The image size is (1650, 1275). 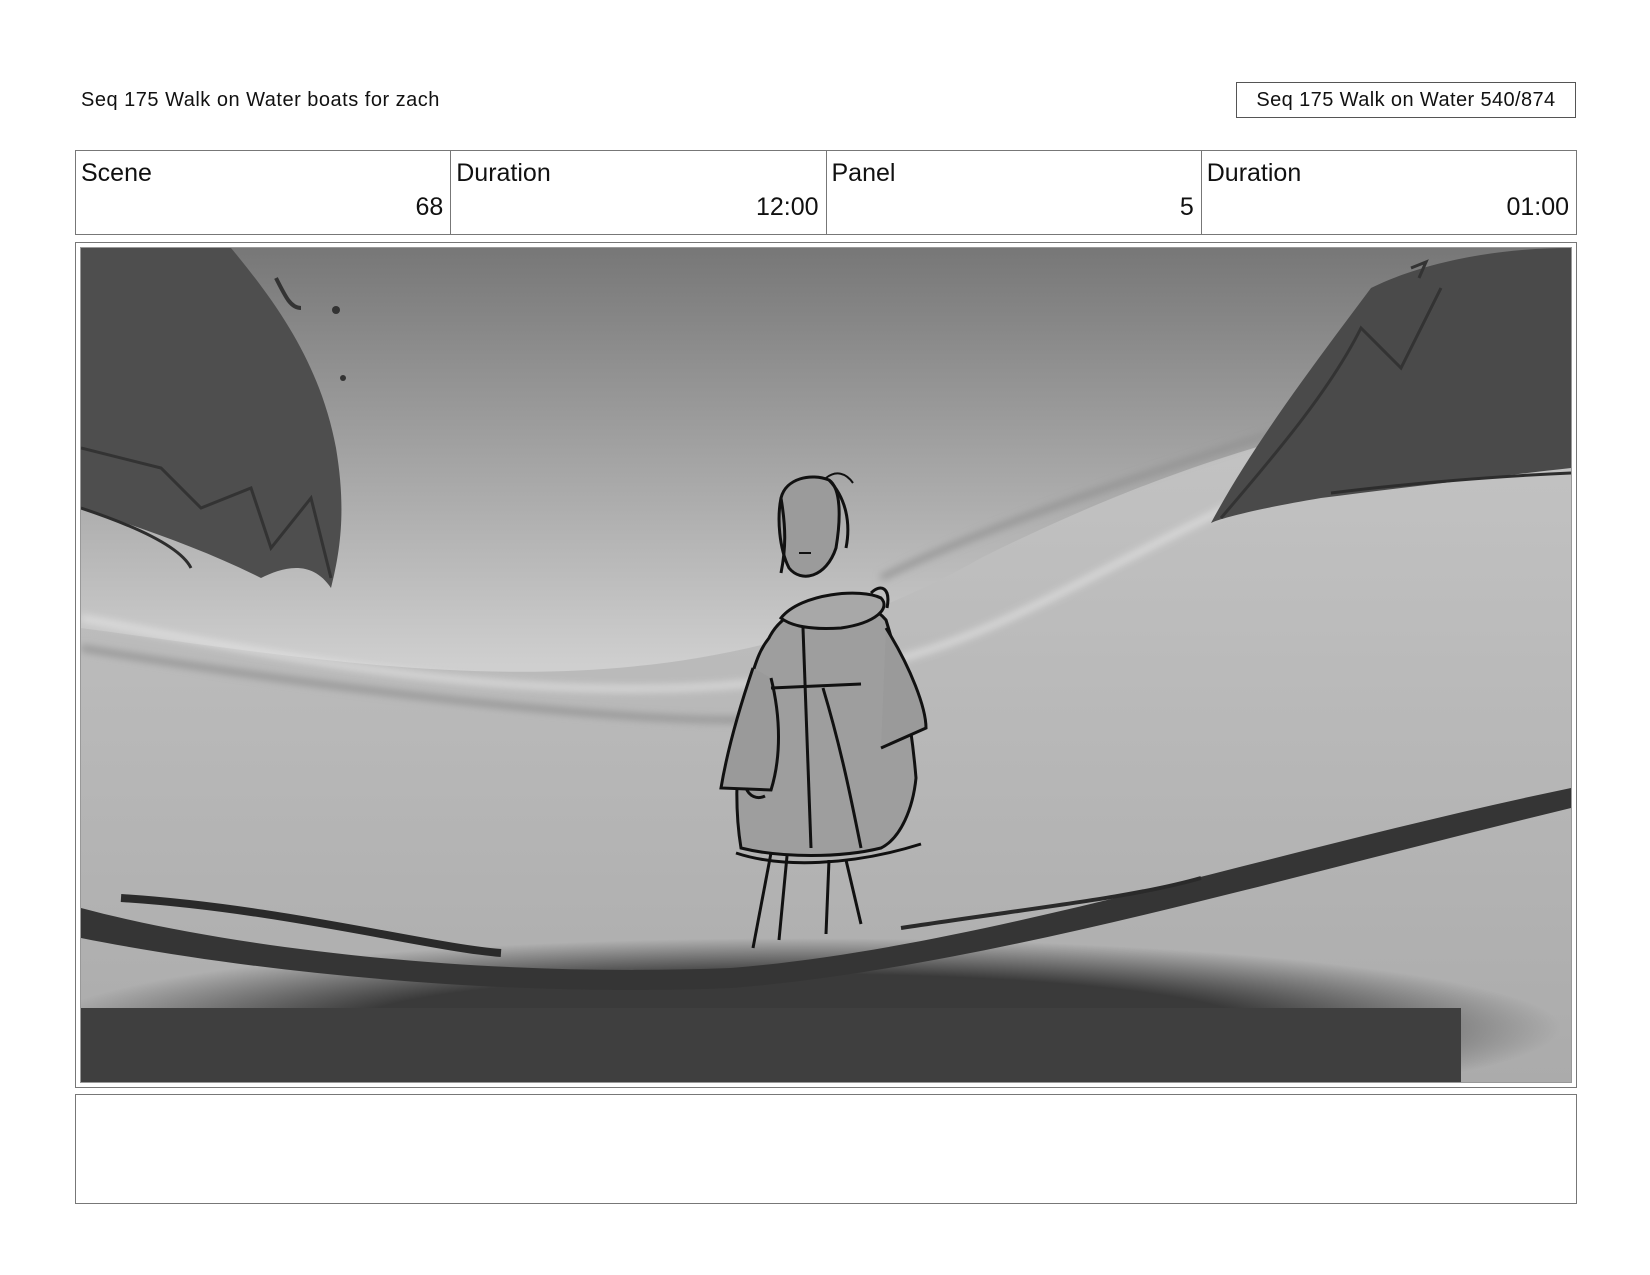 What do you see at coordinates (503, 173) in the screenshot?
I see `scene-duration-label: Duration` at bounding box center [503, 173].